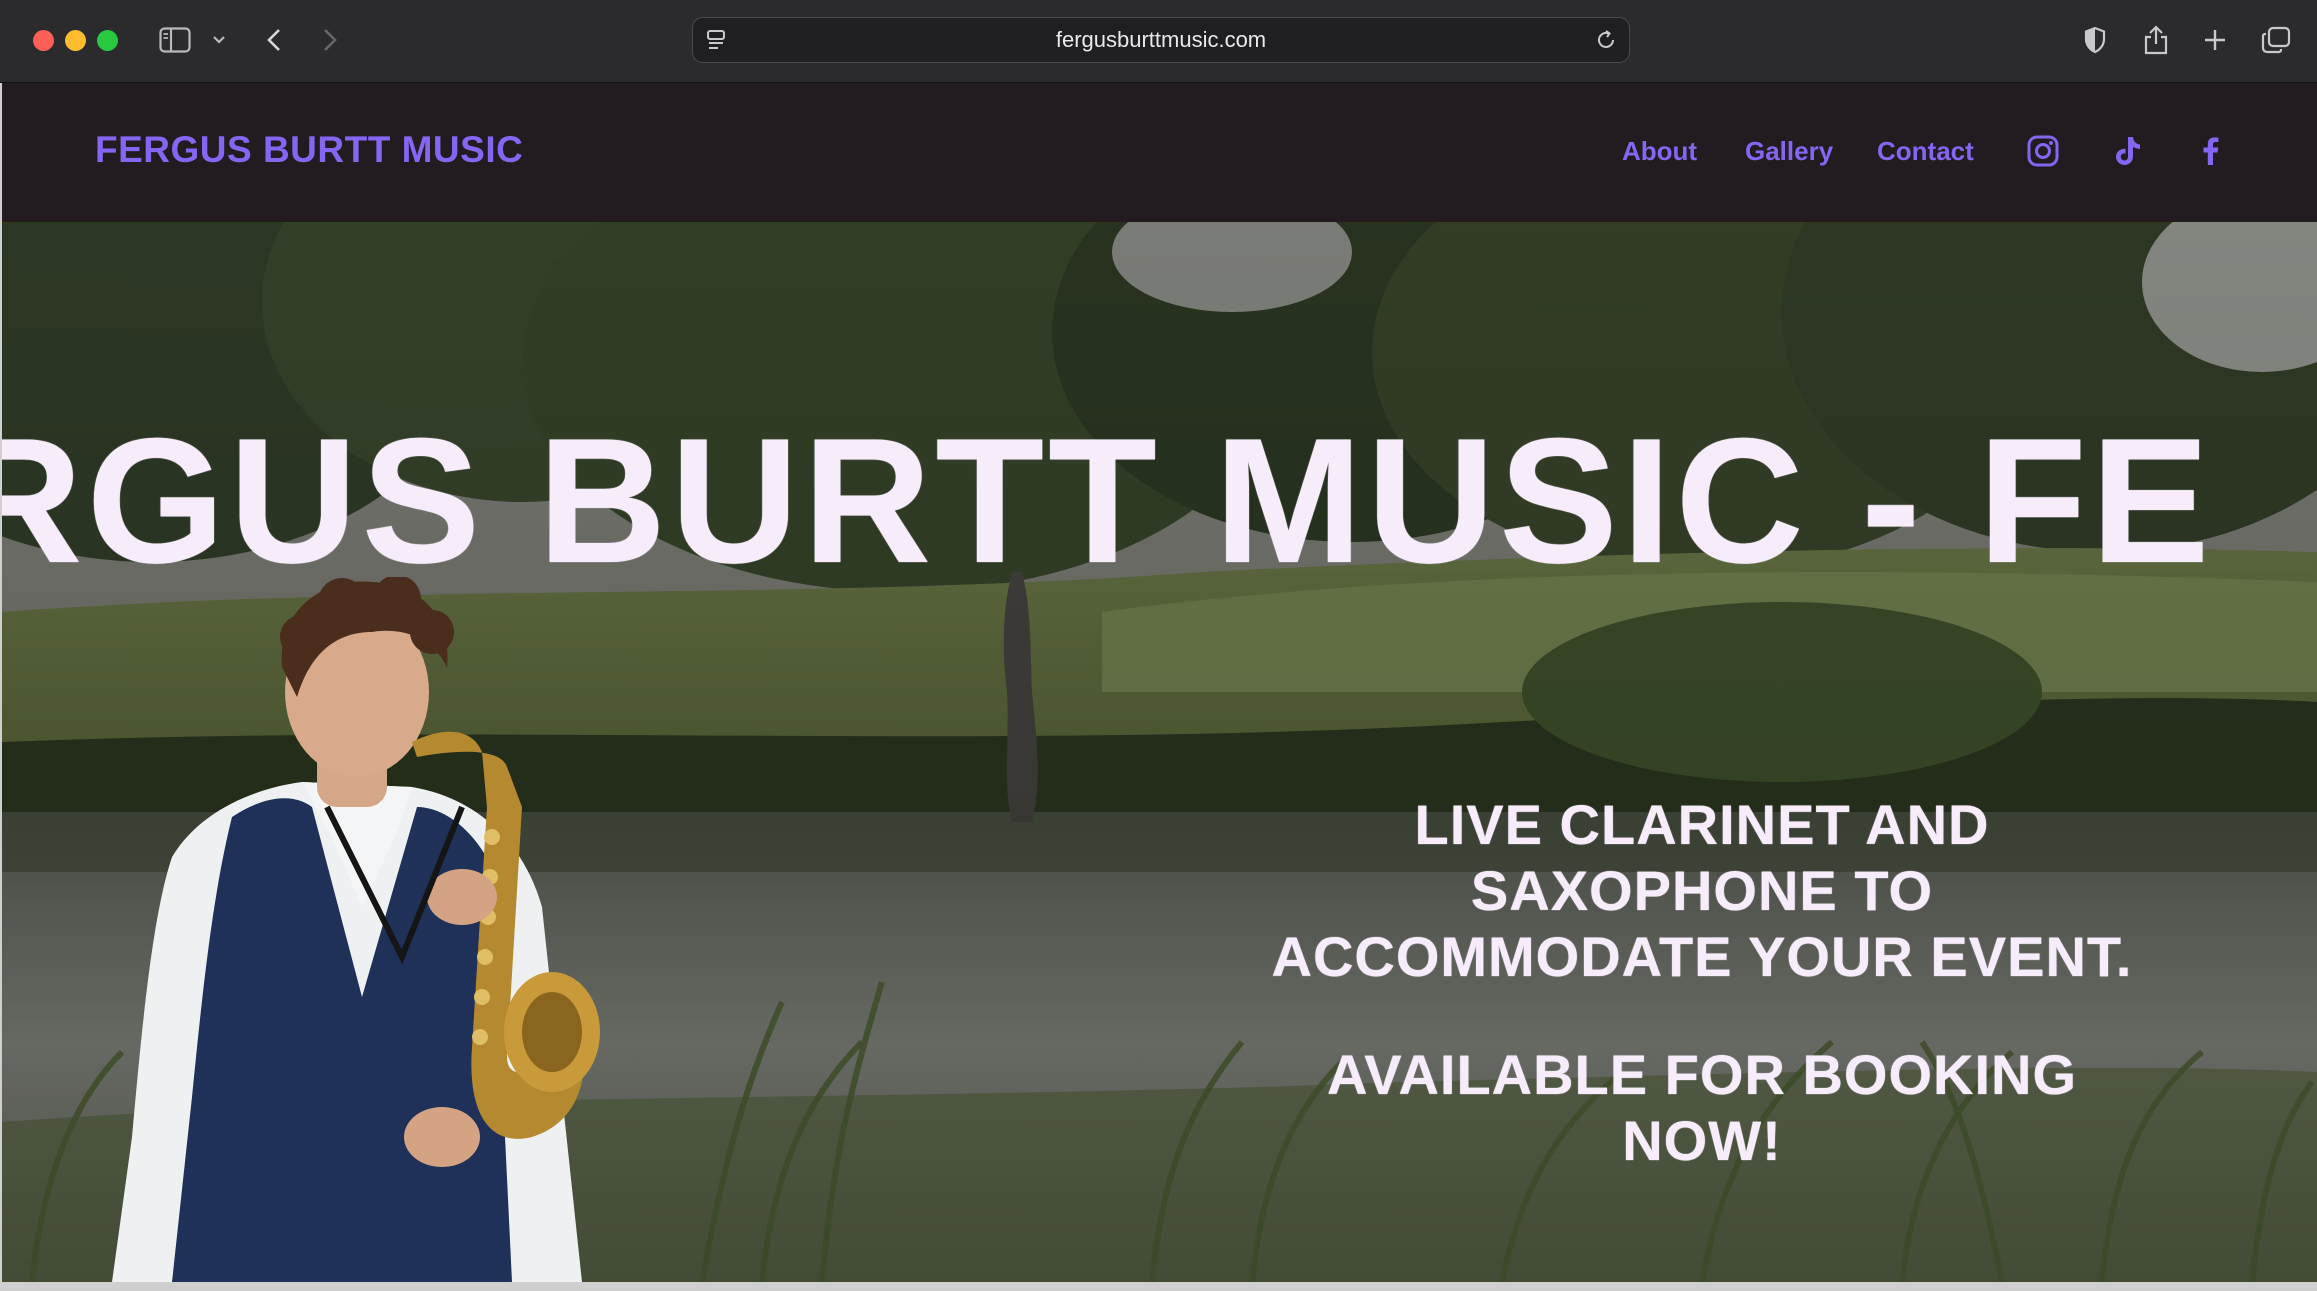 Image resolution: width=2317 pixels, height=1291 pixels. I want to click on tiktok-icon, so click(2127, 151).